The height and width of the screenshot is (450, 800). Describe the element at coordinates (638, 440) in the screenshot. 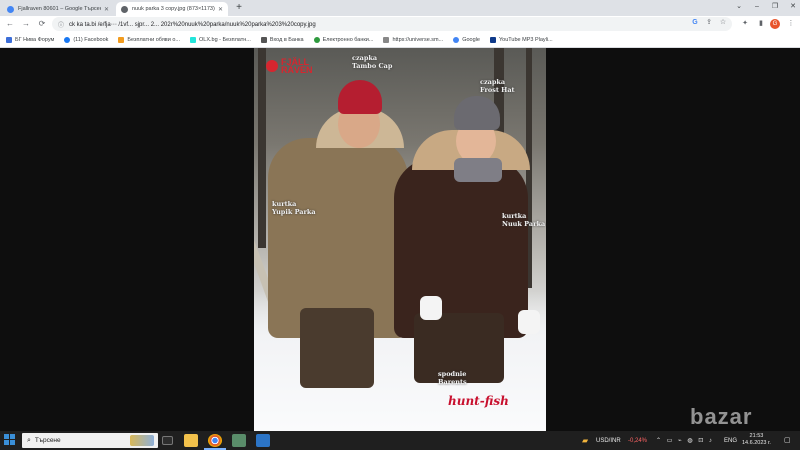

I see `currency-change: -0,24%` at that location.